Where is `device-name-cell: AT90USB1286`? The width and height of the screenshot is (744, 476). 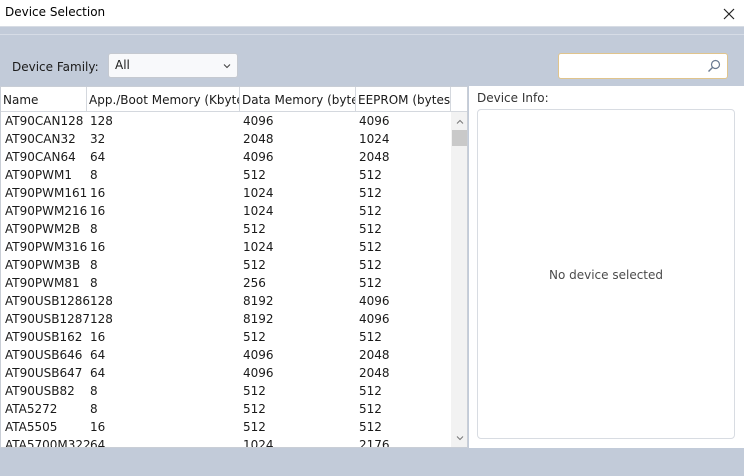 device-name-cell: AT90USB1286 is located at coordinates (48, 301).